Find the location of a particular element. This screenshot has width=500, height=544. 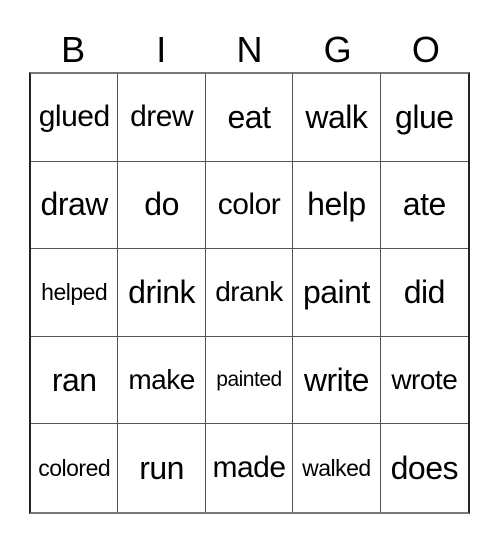

bingo-cell: drank is located at coordinates (249, 293).